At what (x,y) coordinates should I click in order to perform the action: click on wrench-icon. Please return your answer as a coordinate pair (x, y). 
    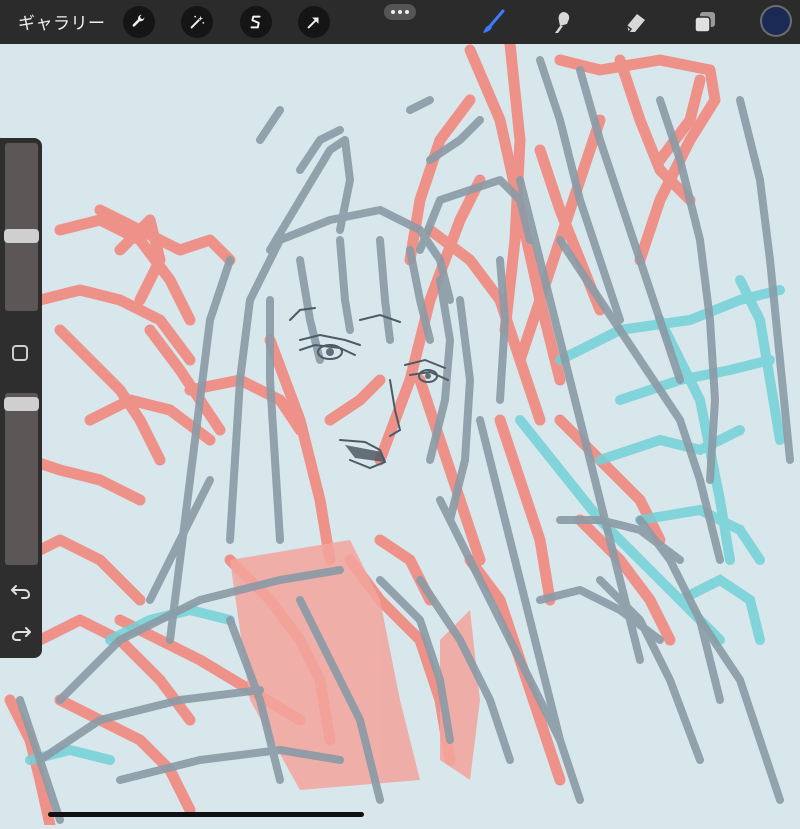
    Looking at the image, I should click on (139, 22).